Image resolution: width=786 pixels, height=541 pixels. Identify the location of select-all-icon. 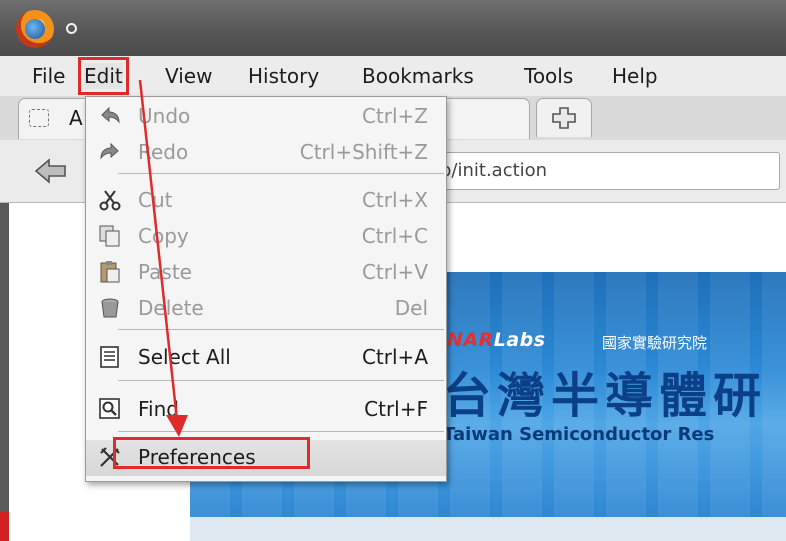
(109, 357).